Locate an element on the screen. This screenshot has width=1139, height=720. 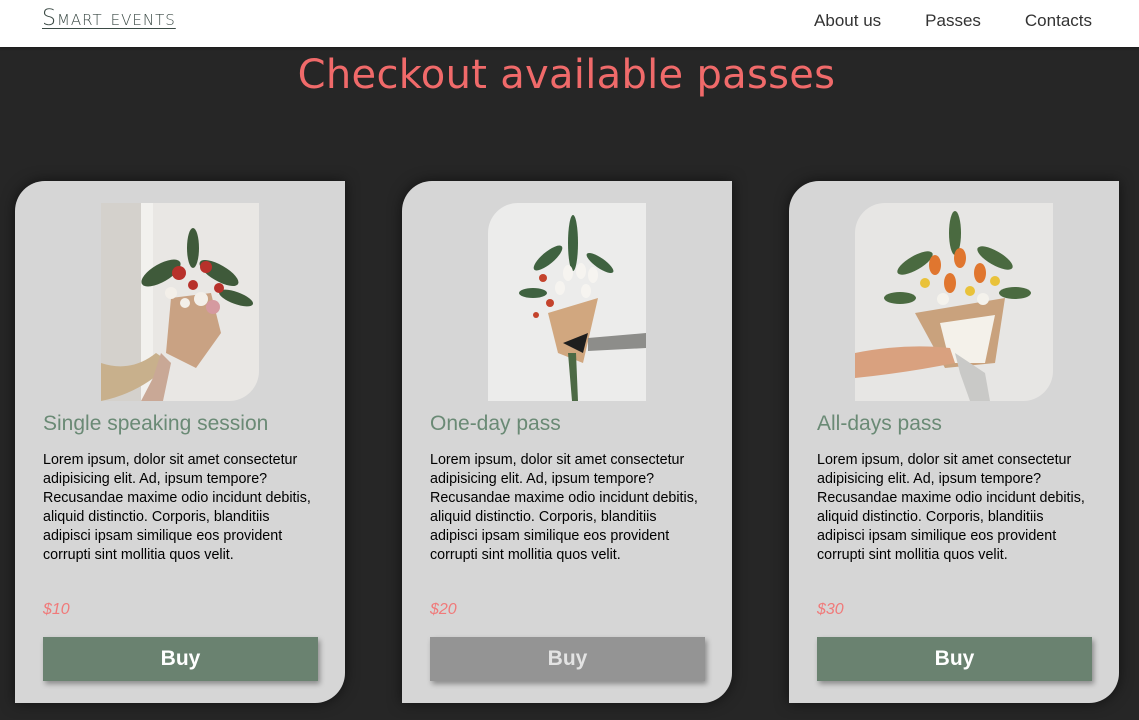
pass-price: $10 is located at coordinates (56, 609).